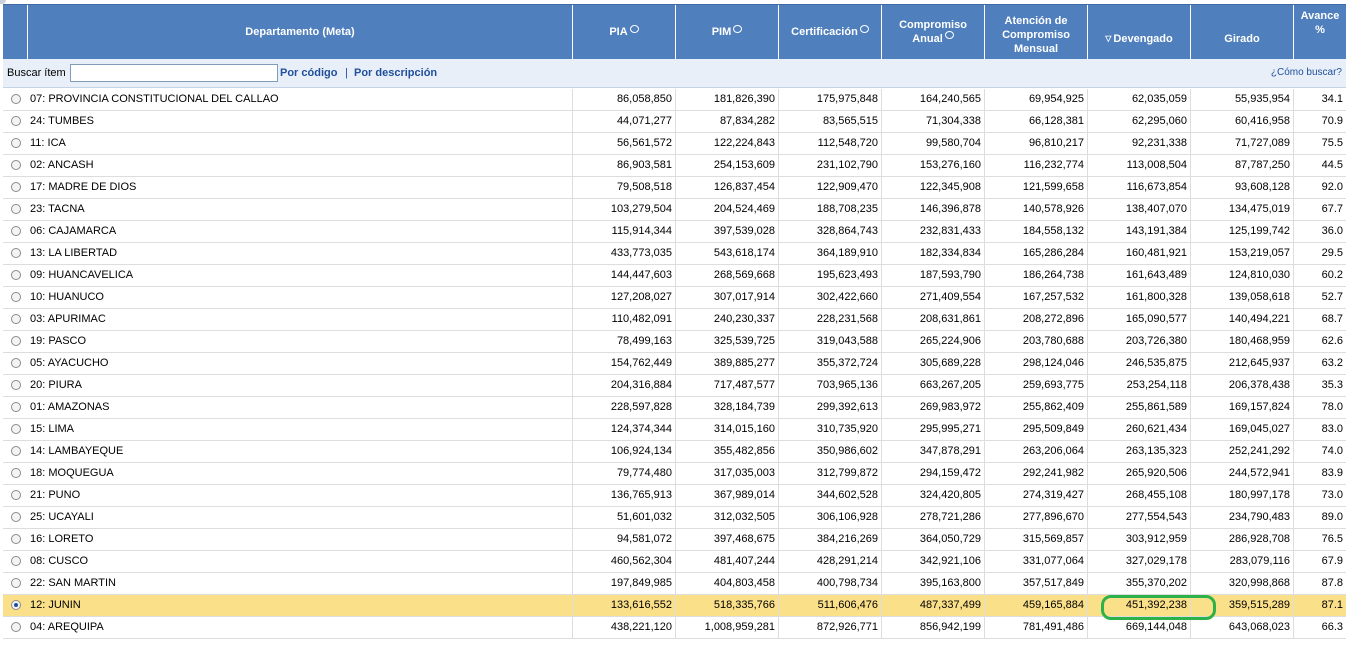 This screenshot has height=650, width=1352. What do you see at coordinates (932, 32) in the screenshot?
I see `header-compromiso-anual: Compromiso Anual` at bounding box center [932, 32].